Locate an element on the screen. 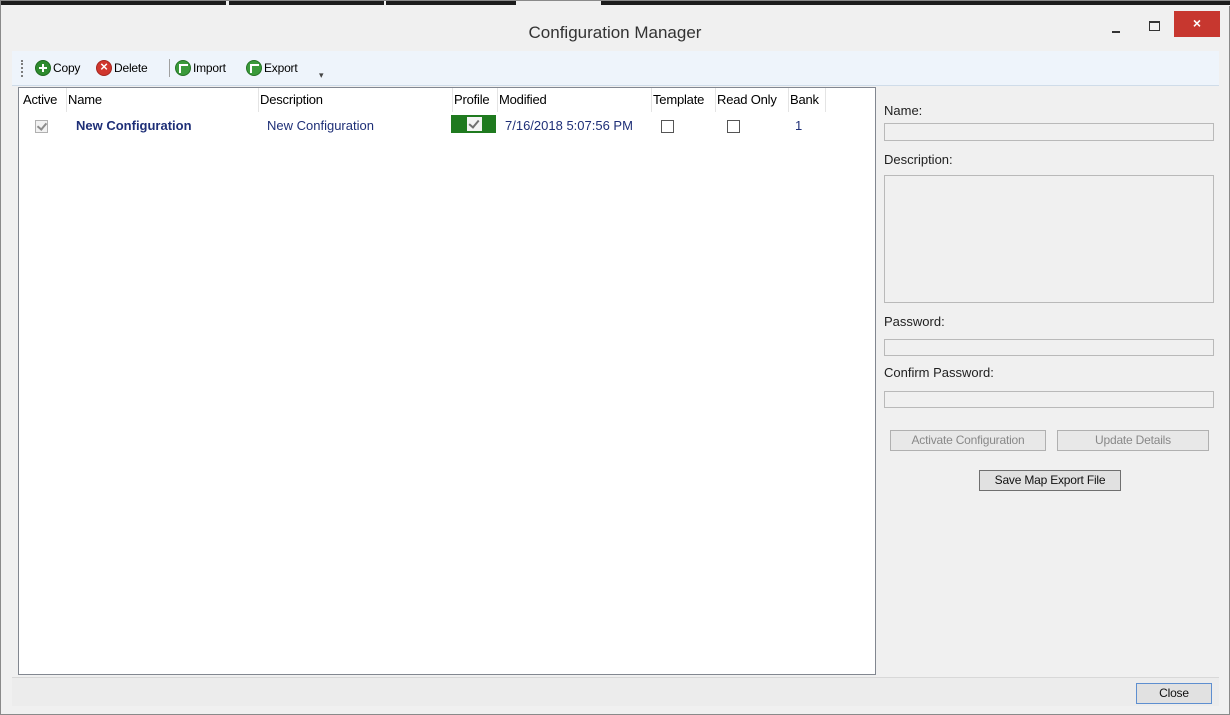 The width and height of the screenshot is (1230, 715). description-label: Description: is located at coordinates (918, 159).